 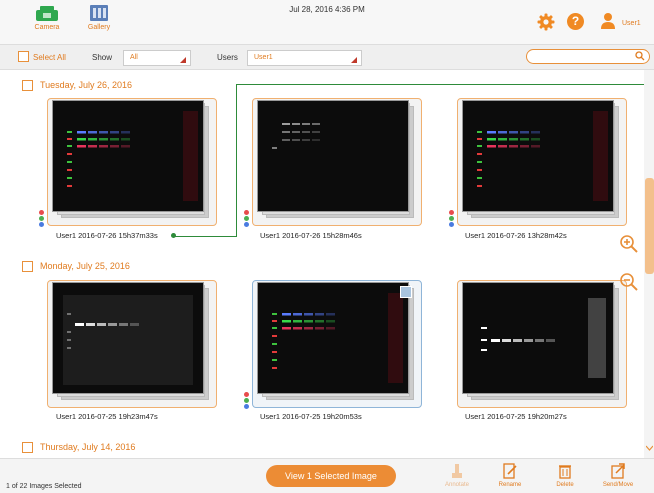 What do you see at coordinates (608, 21) in the screenshot?
I see `user-icon` at bounding box center [608, 21].